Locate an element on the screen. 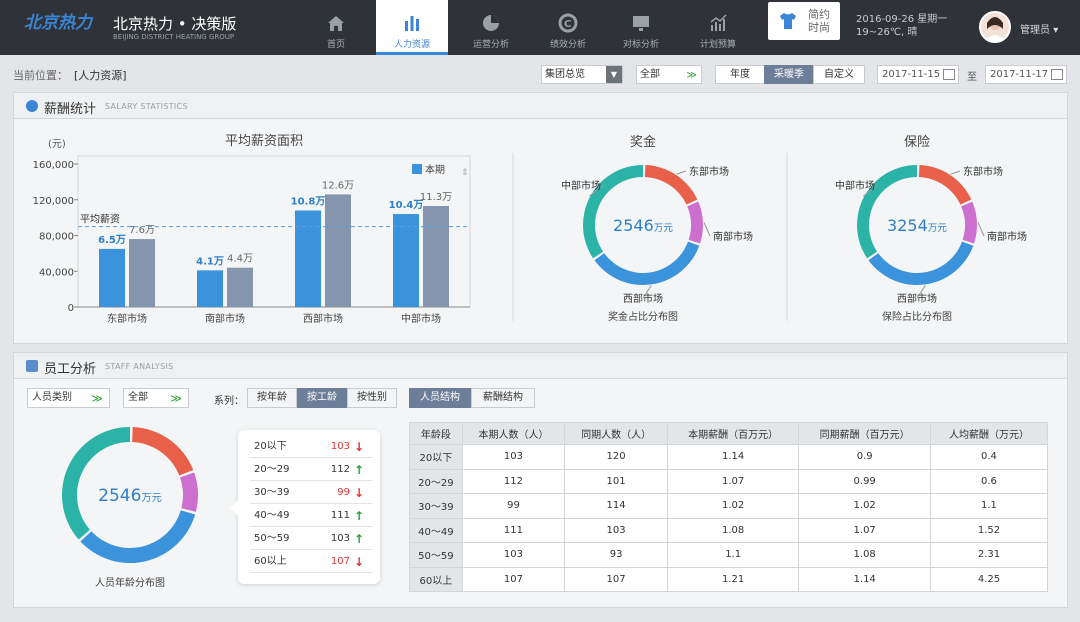  tab-custom: 自定义 is located at coordinates (839, 74).